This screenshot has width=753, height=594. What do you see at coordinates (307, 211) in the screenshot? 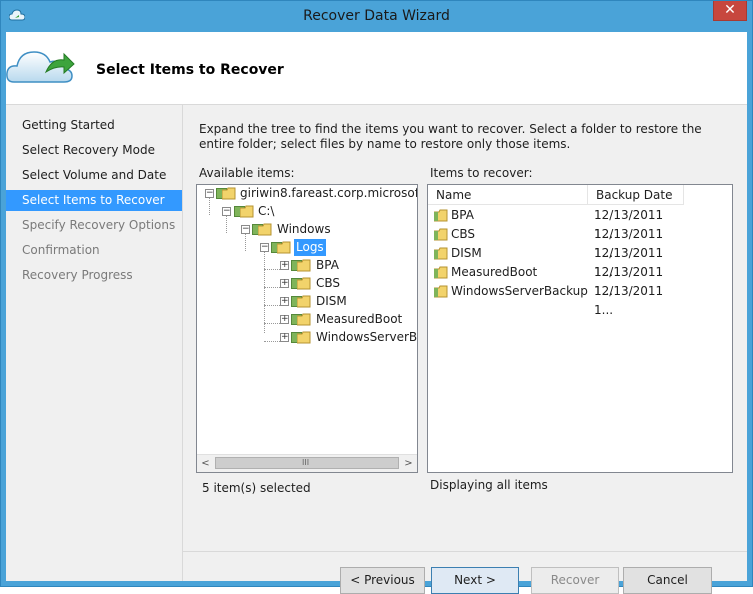
I see `tree-node-c-drive: − C:\` at bounding box center [307, 211].